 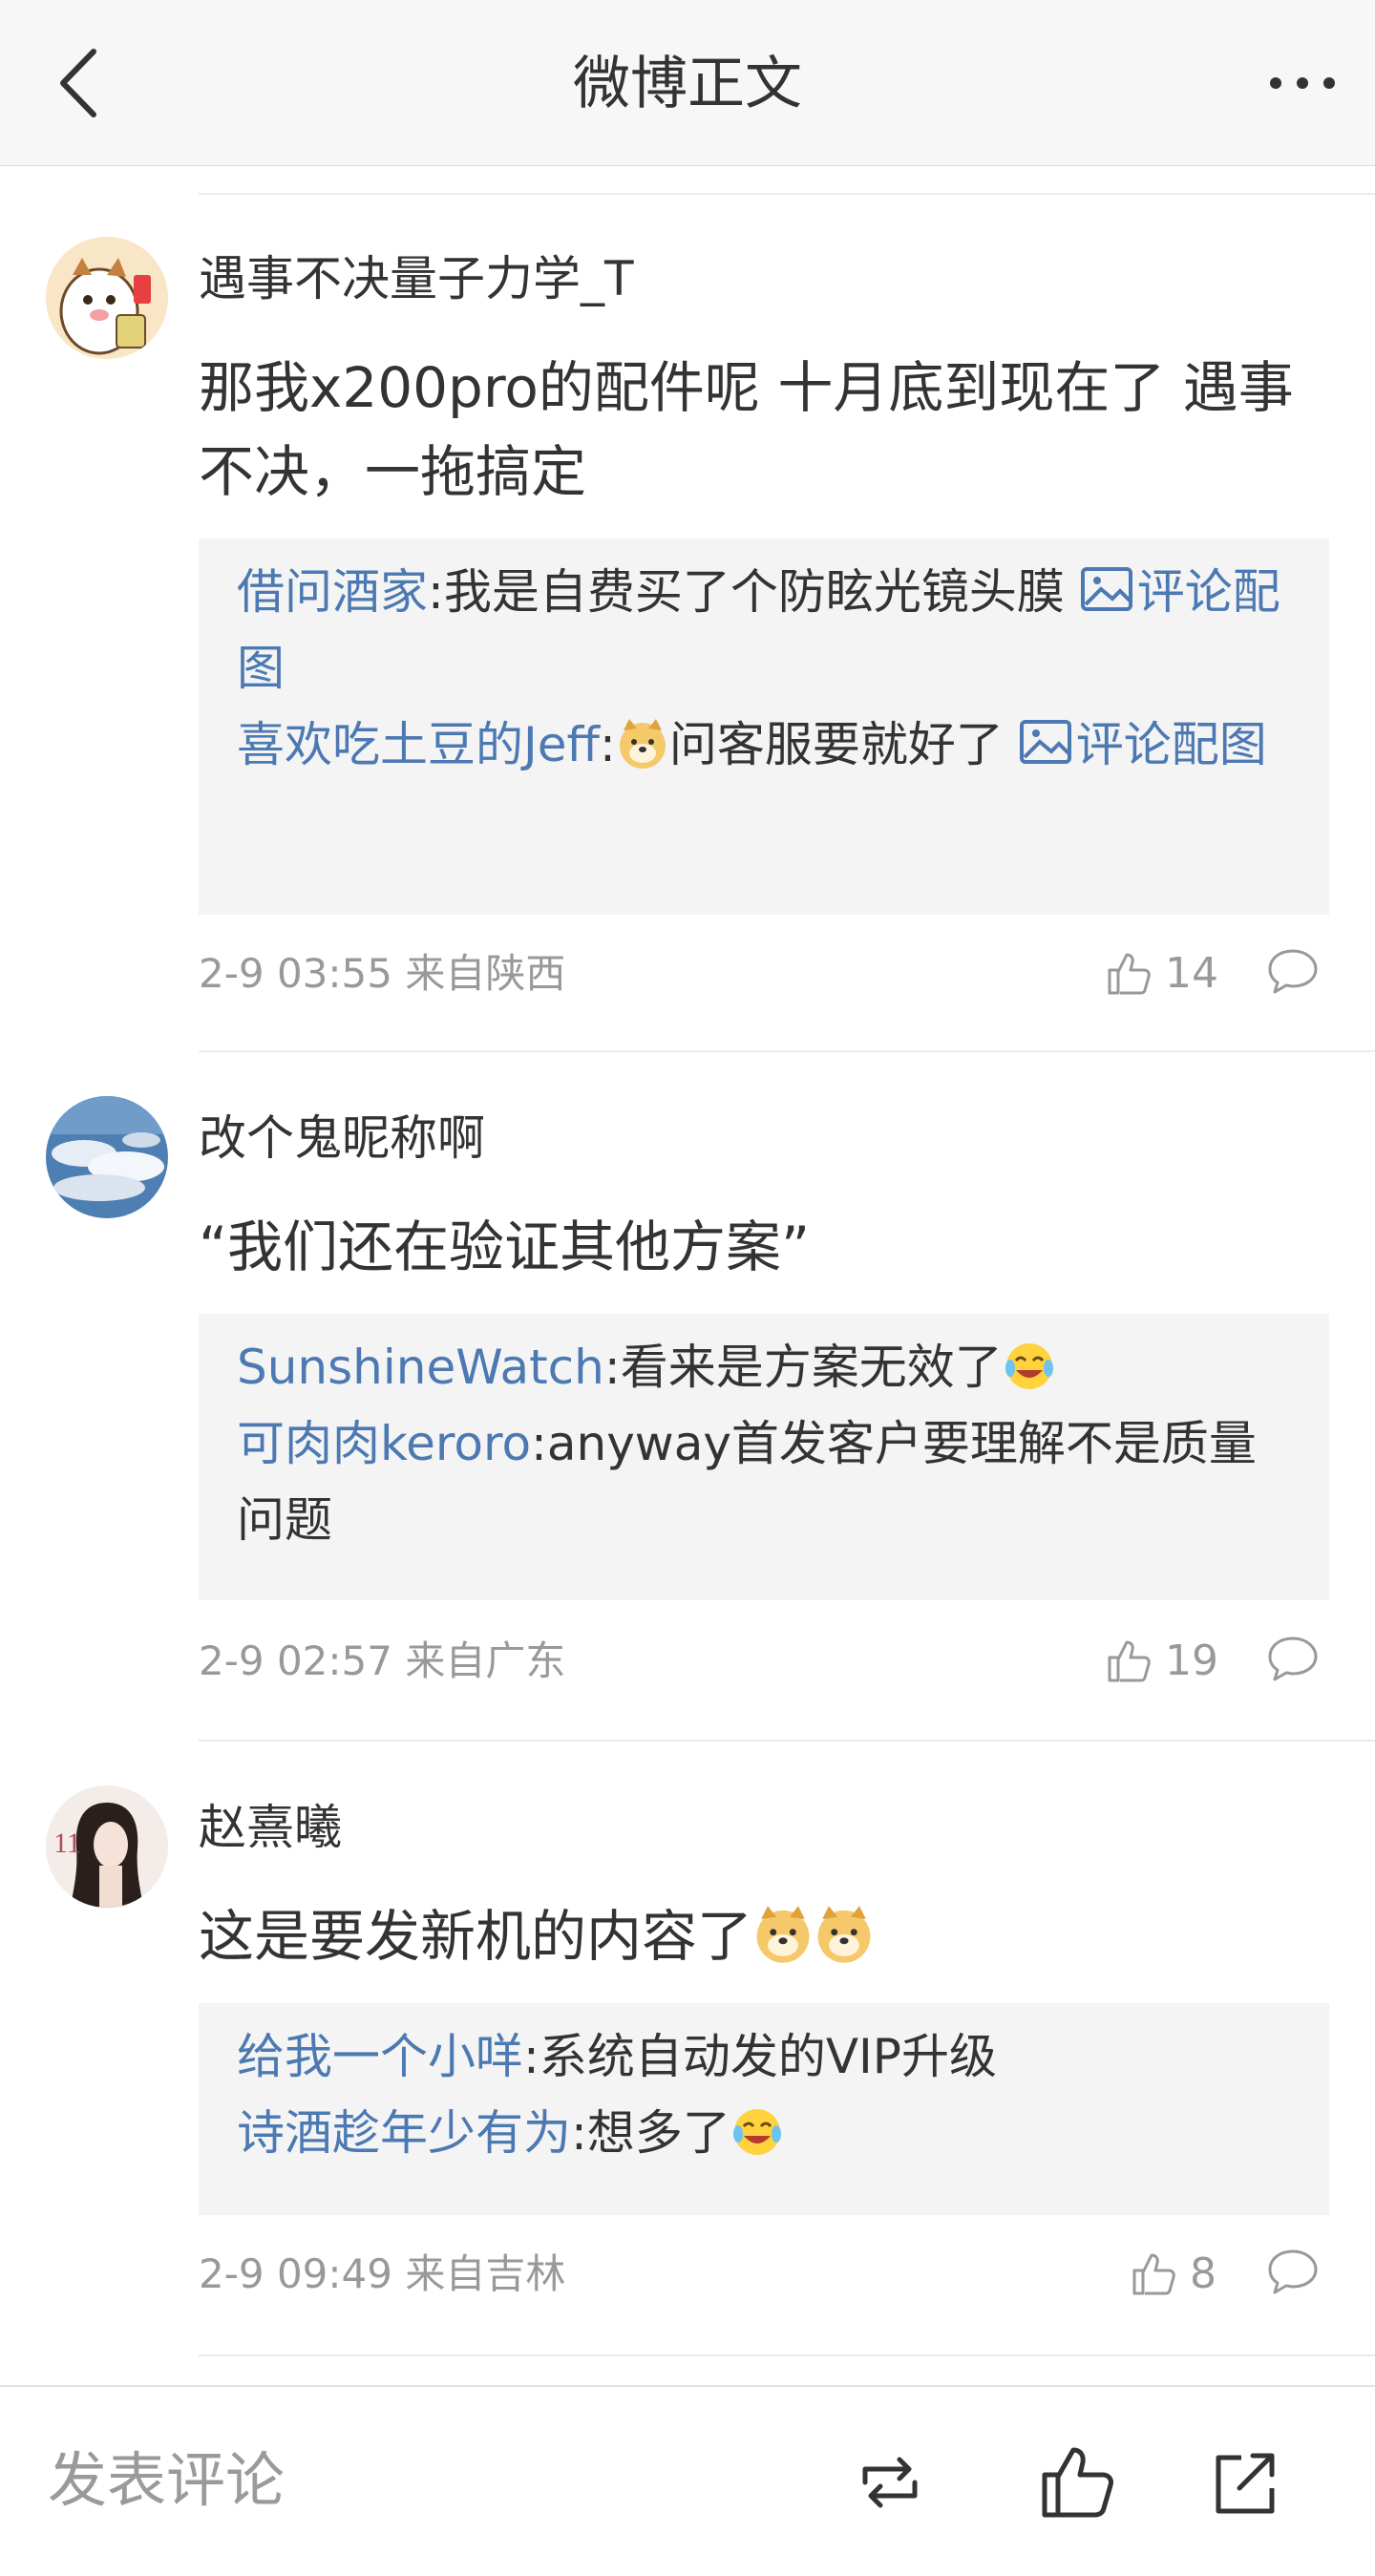 I want to click on more-button, so click(x=1303, y=83).